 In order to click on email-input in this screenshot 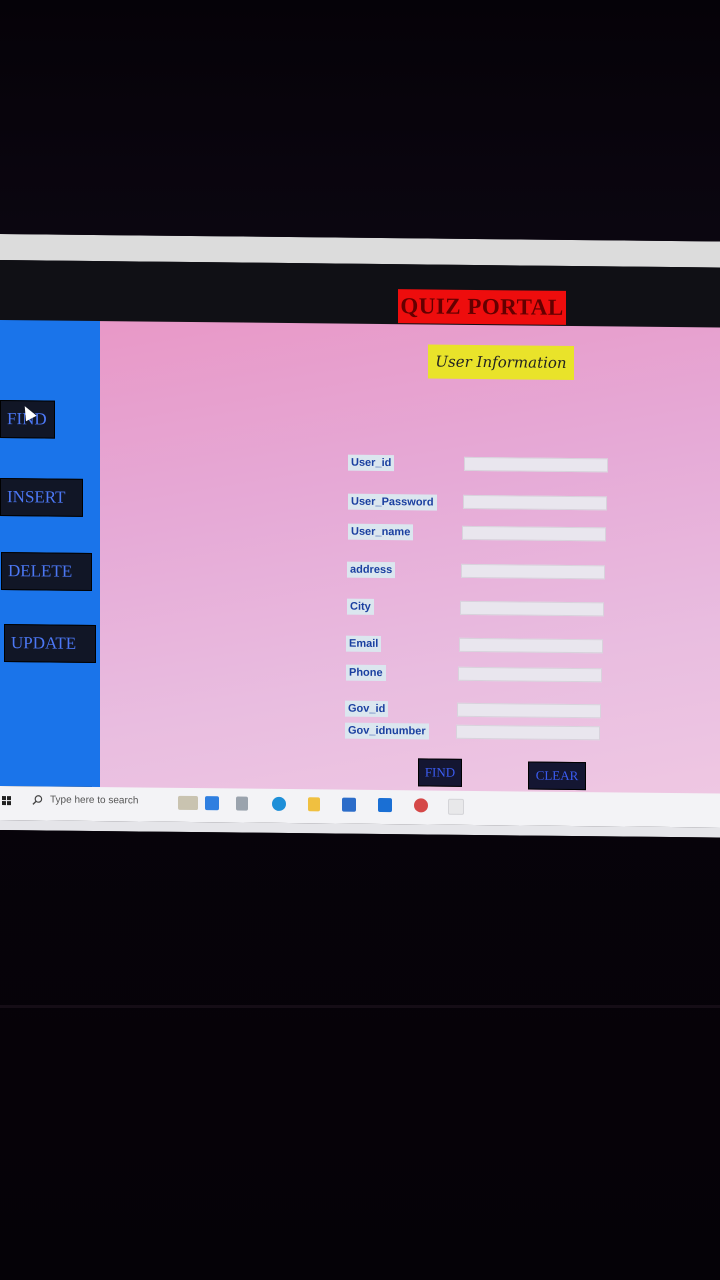, I will do `click(531, 645)`.